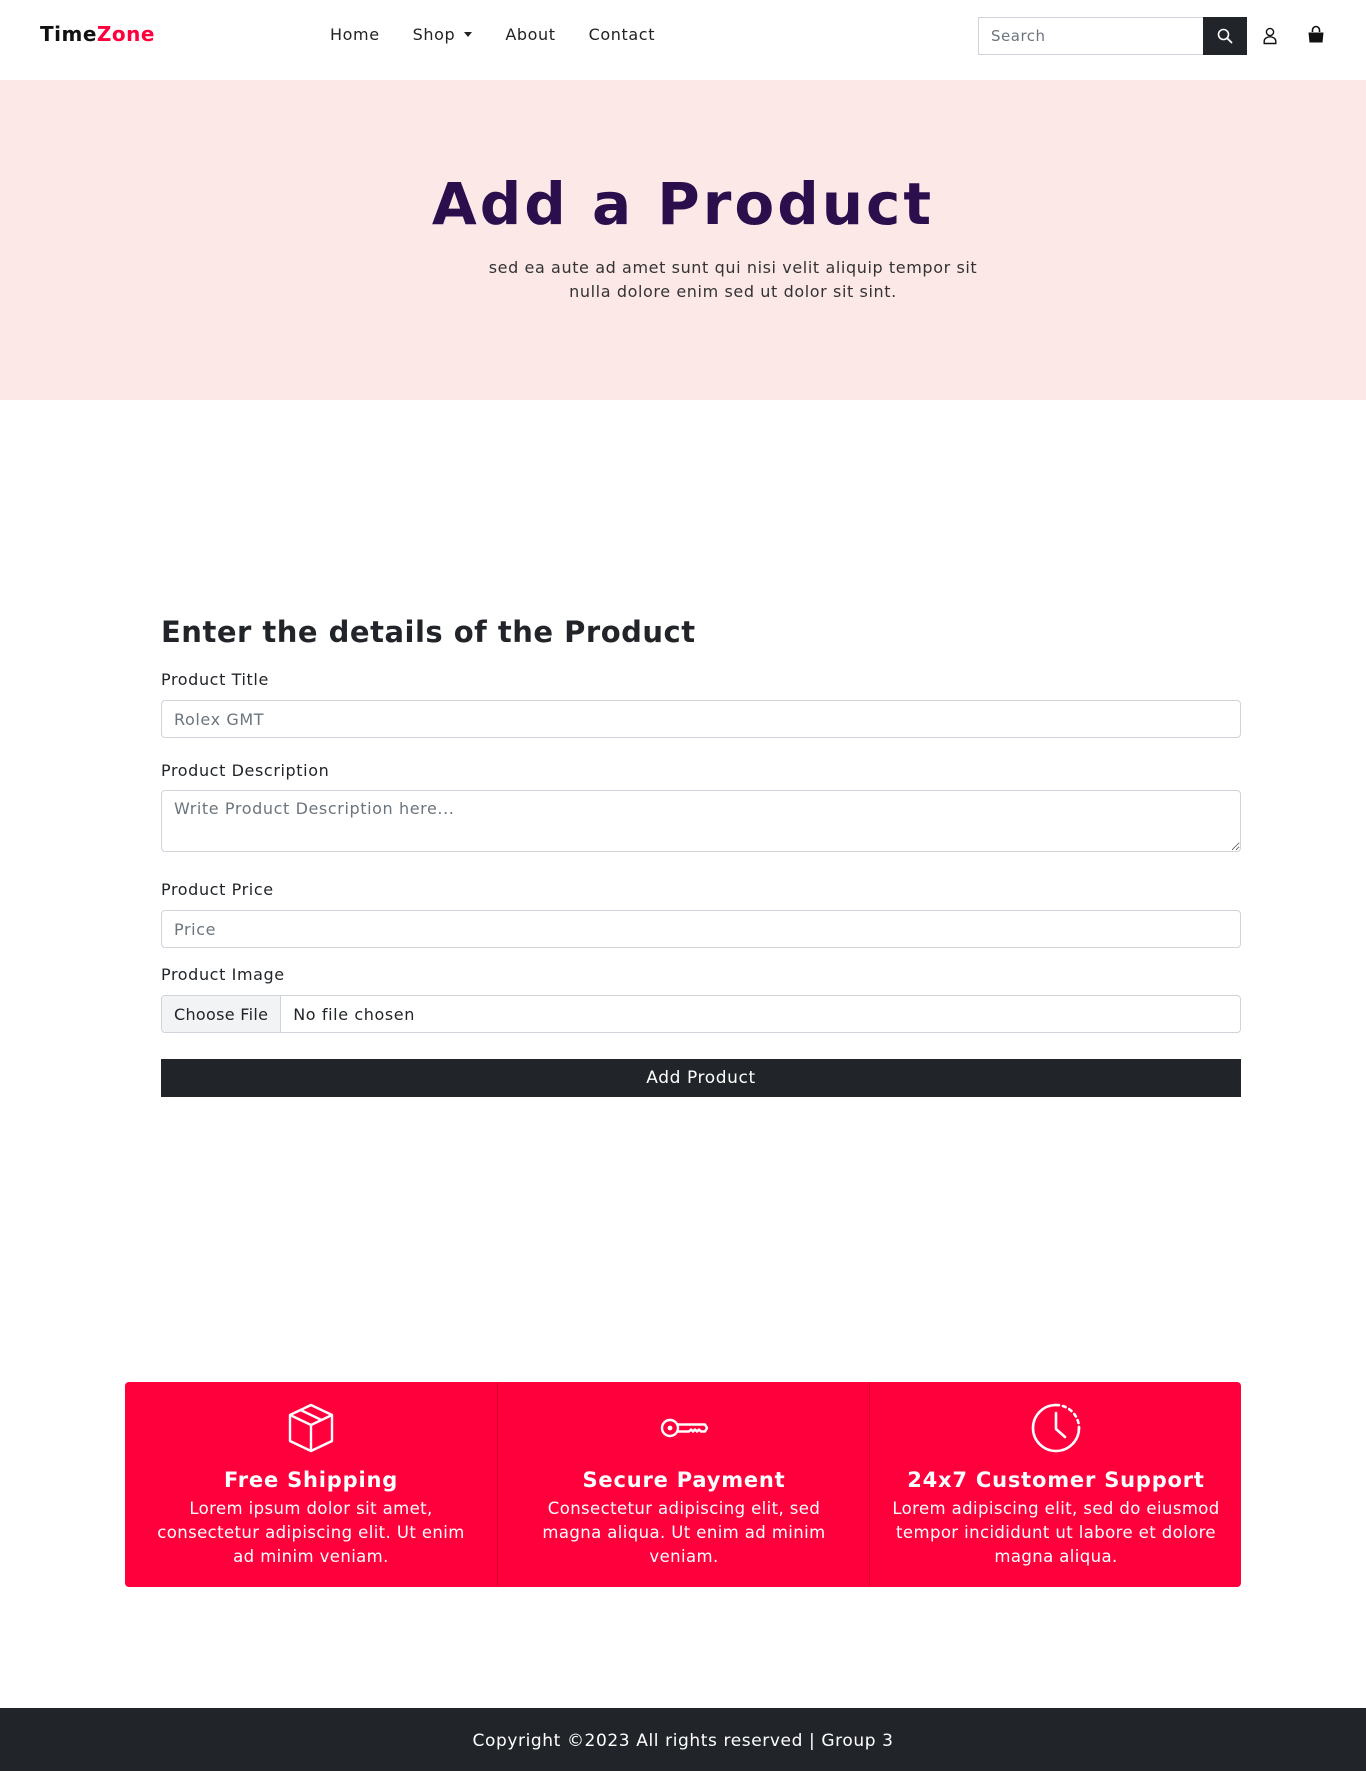  What do you see at coordinates (701, 719) in the screenshot?
I see `product-title-input` at bounding box center [701, 719].